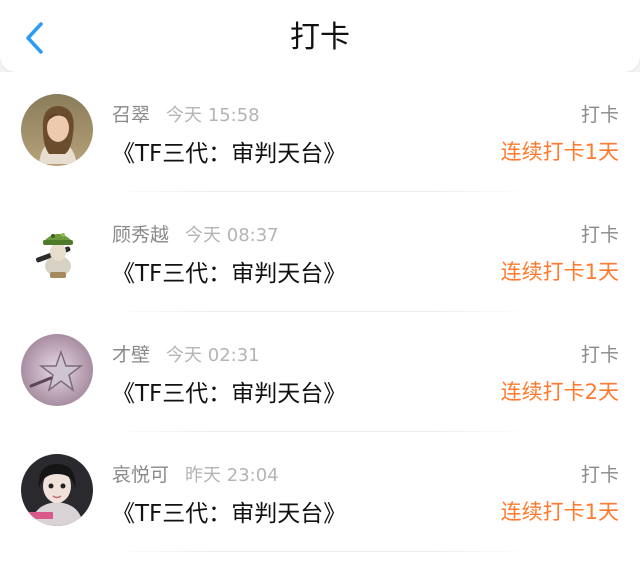 The height and width of the screenshot is (562, 640). Describe the element at coordinates (232, 235) in the screenshot. I see `checkin-time: 今天 08:37` at that location.